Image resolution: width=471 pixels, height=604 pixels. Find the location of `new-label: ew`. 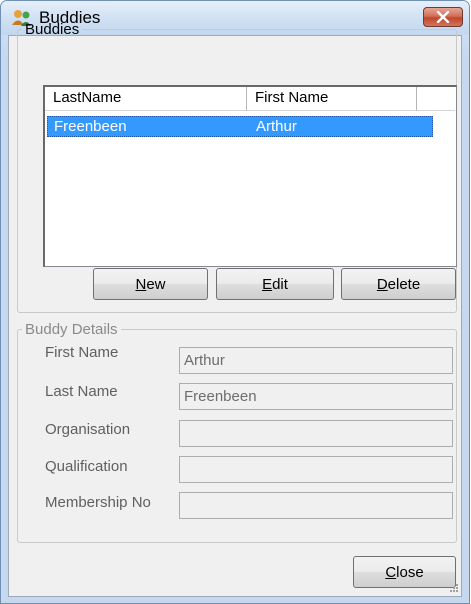

new-label: ew is located at coordinates (156, 284).